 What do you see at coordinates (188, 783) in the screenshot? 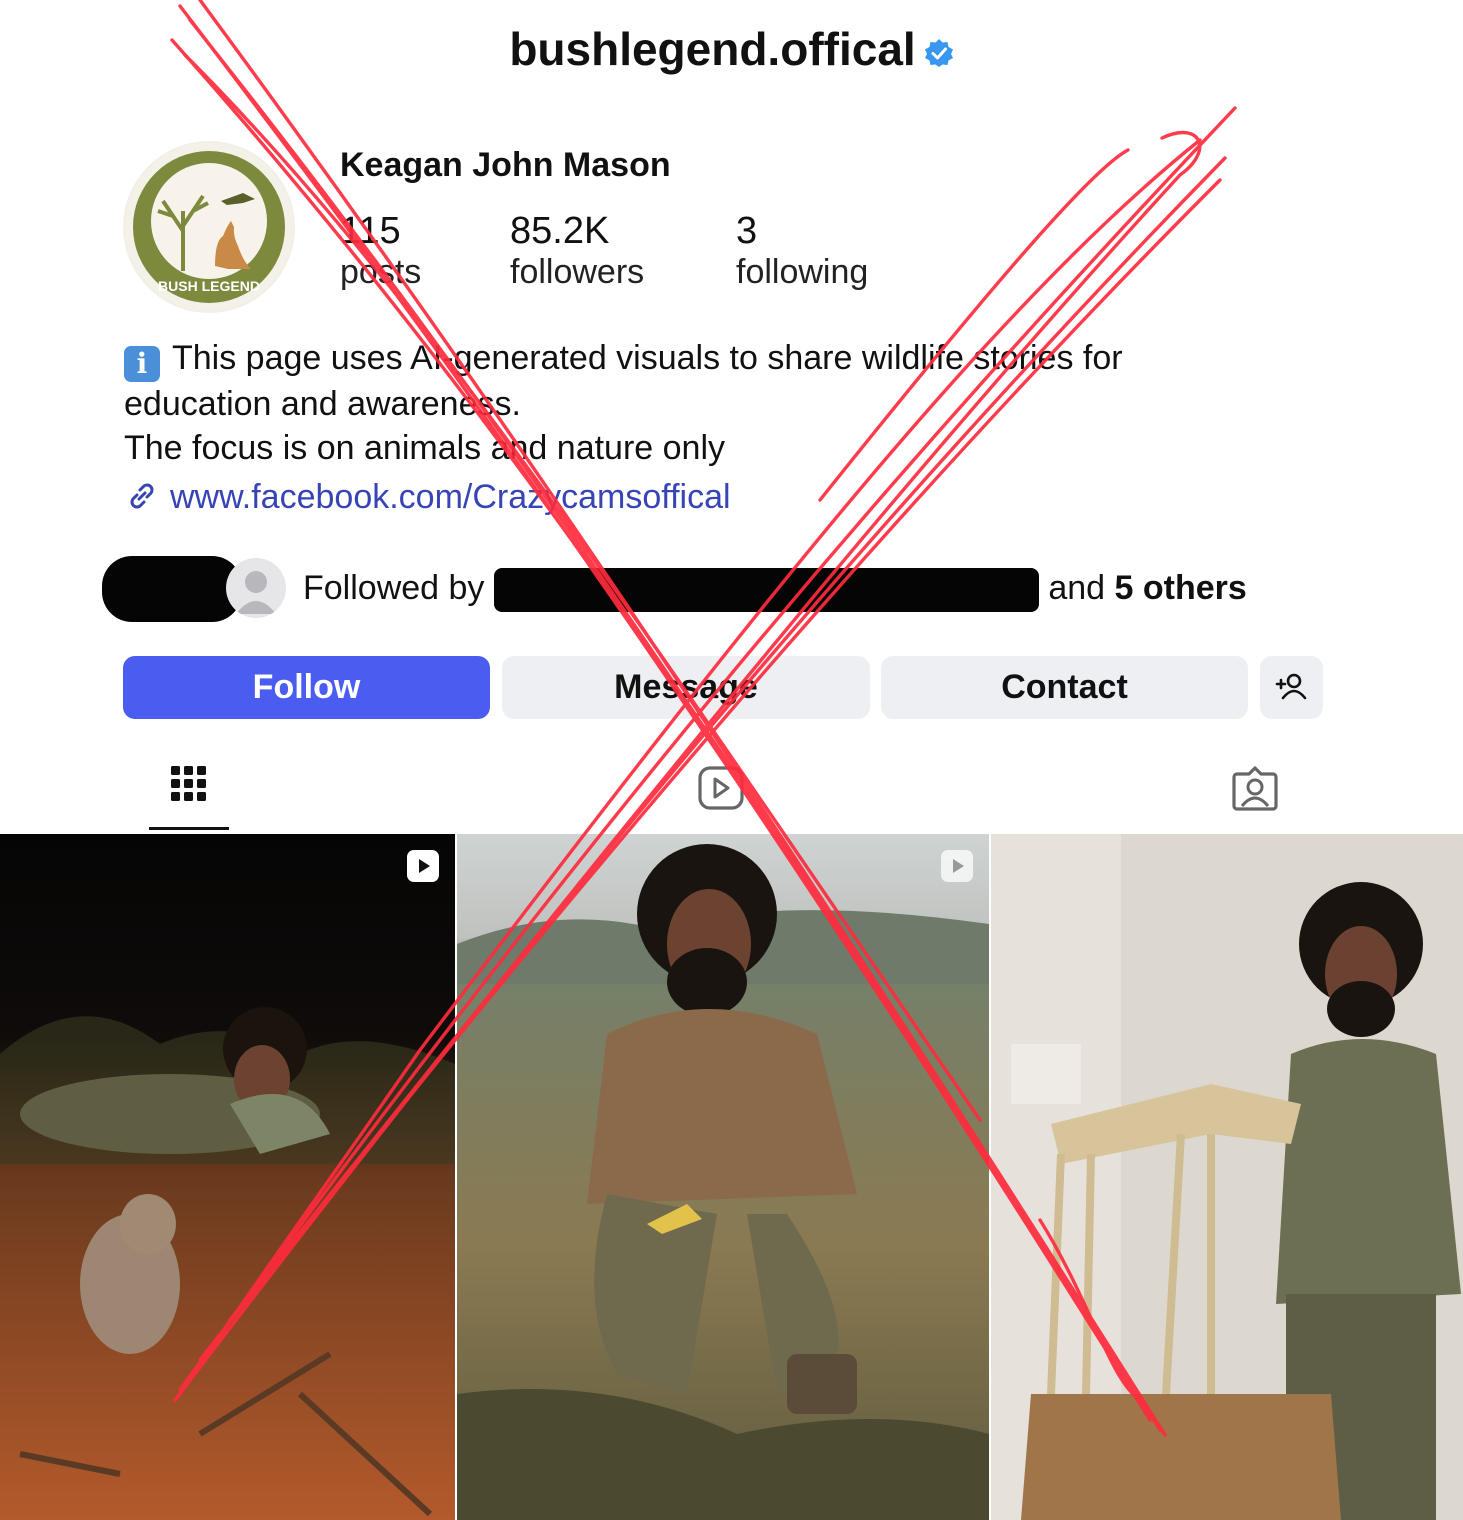
I see `grid-icon` at bounding box center [188, 783].